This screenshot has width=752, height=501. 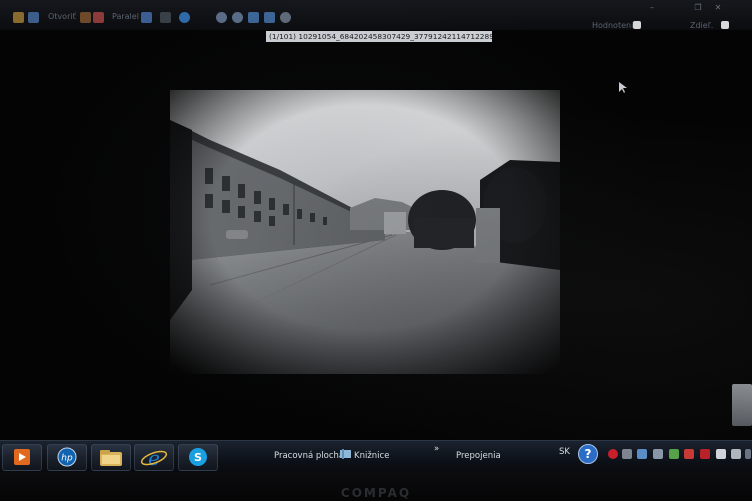 I want to click on share-label: Zdieľ., so click(x=701, y=25).